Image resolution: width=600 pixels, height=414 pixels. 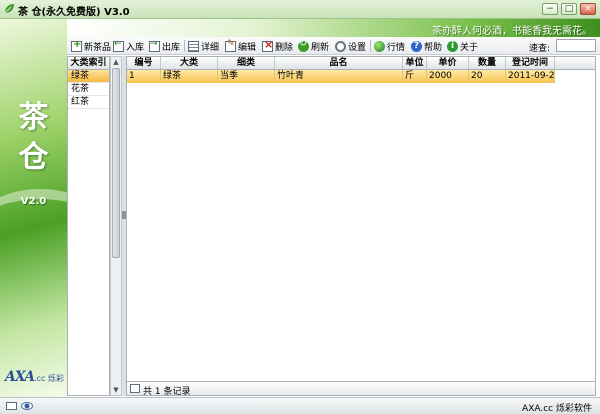 What do you see at coordinates (246, 76) in the screenshot?
I see `cell-subcategory: 当季` at bounding box center [246, 76].